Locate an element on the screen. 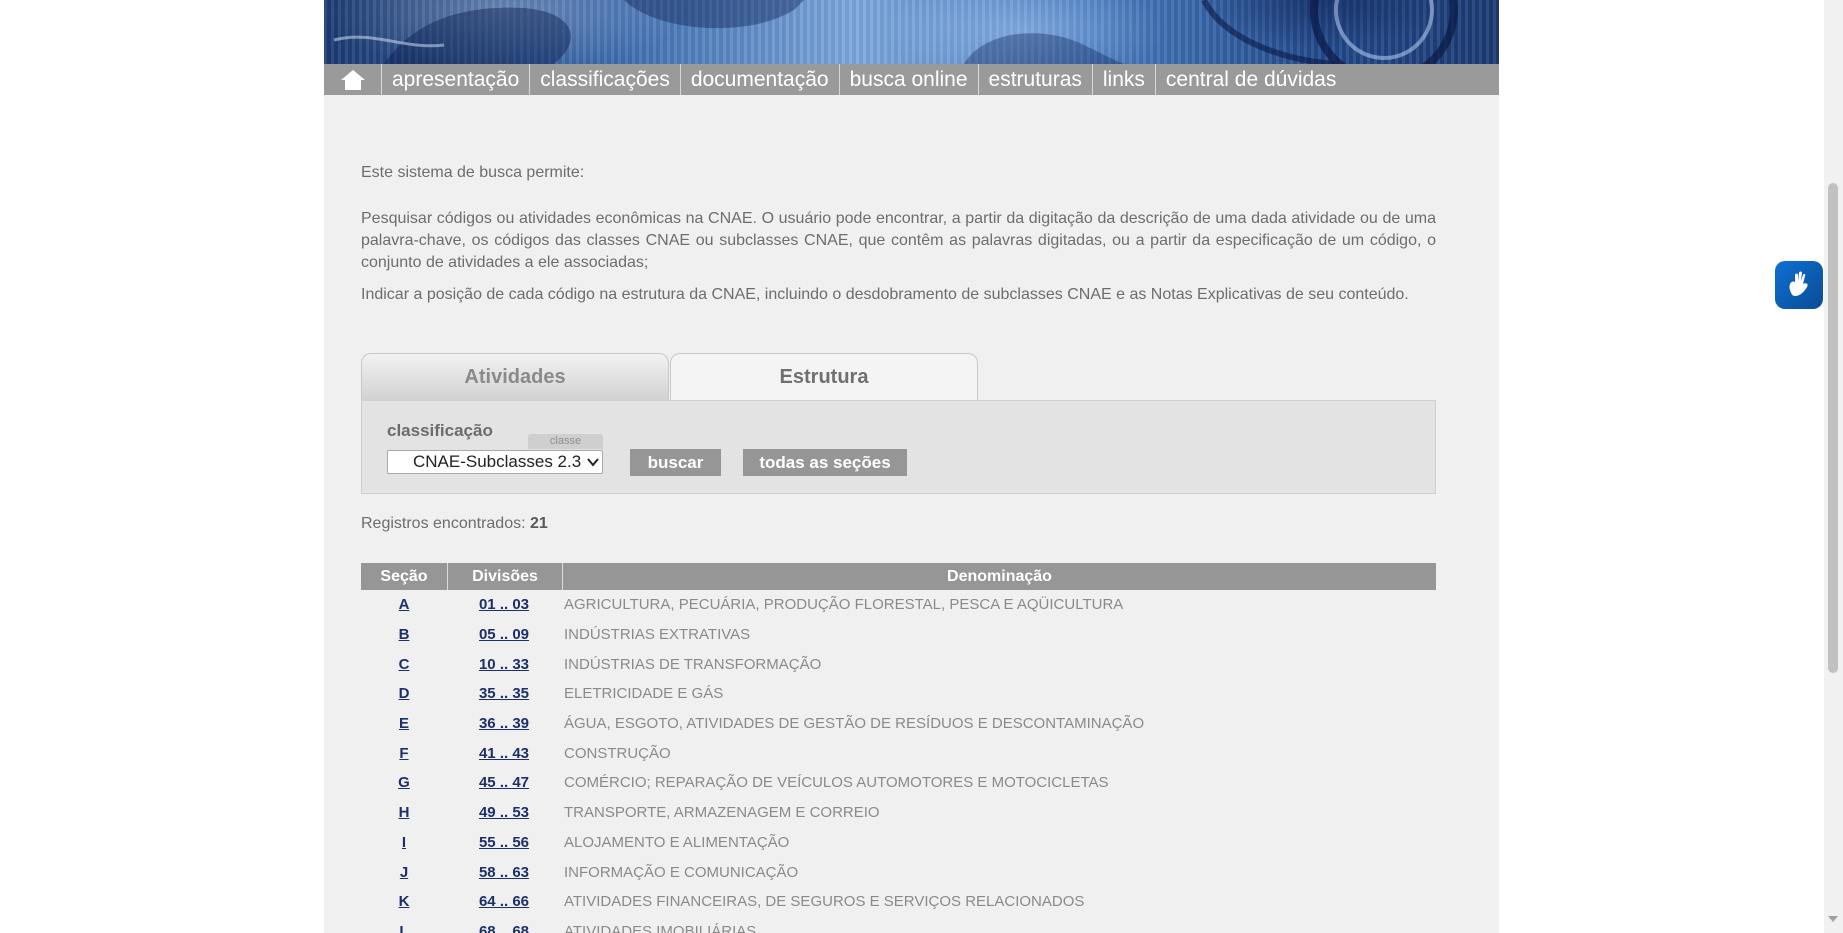 The width and height of the screenshot is (1843, 933). table-row: D 35 .. 35 ELETRICIDADE E GÁS is located at coordinates (898, 694).